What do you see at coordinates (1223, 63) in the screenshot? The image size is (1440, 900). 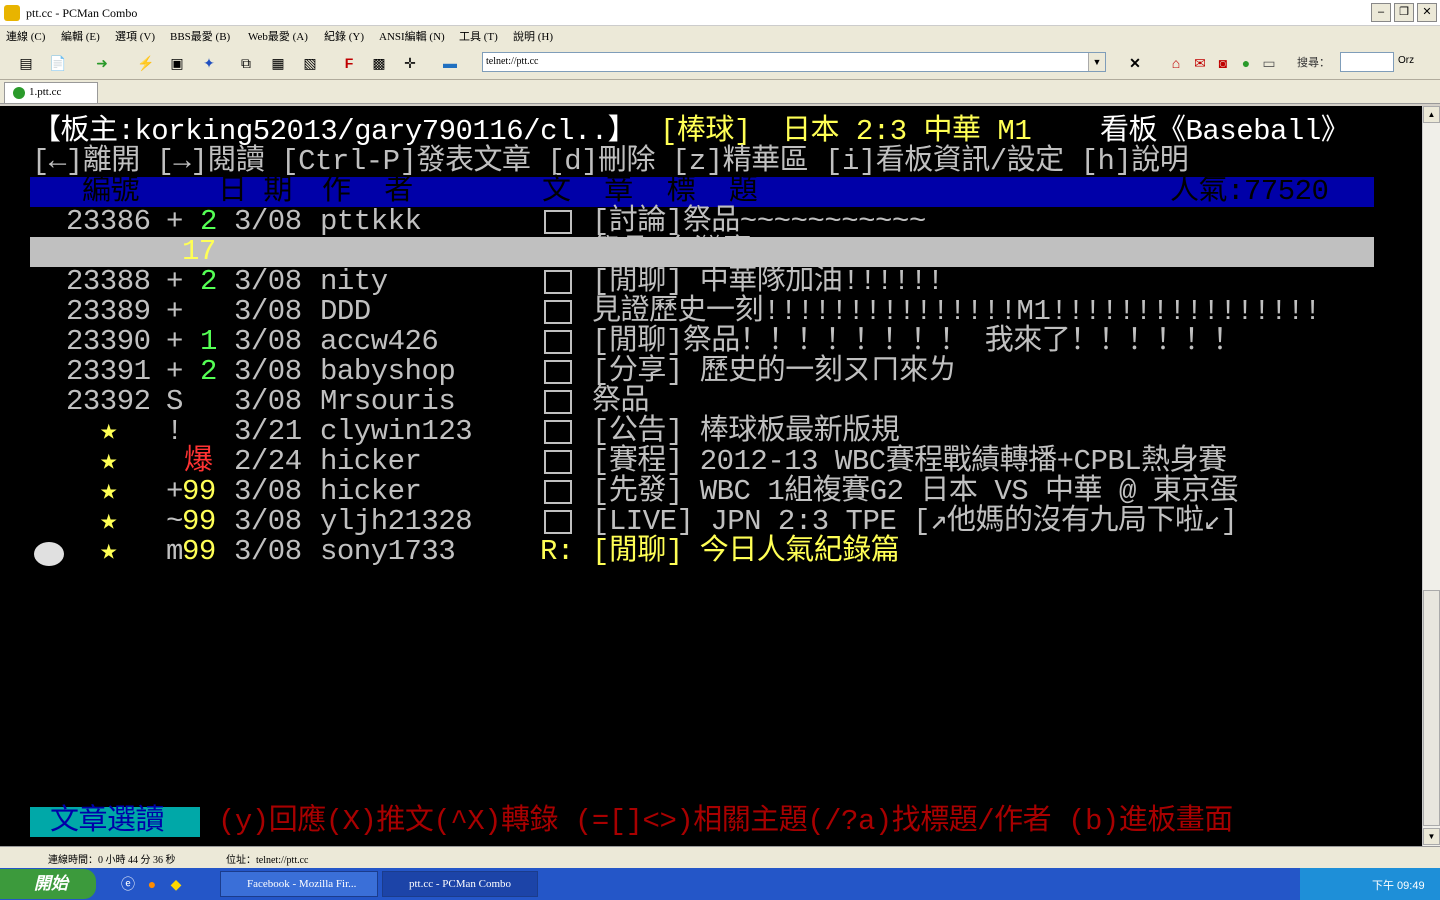 I see `stop-icon: ◙` at bounding box center [1223, 63].